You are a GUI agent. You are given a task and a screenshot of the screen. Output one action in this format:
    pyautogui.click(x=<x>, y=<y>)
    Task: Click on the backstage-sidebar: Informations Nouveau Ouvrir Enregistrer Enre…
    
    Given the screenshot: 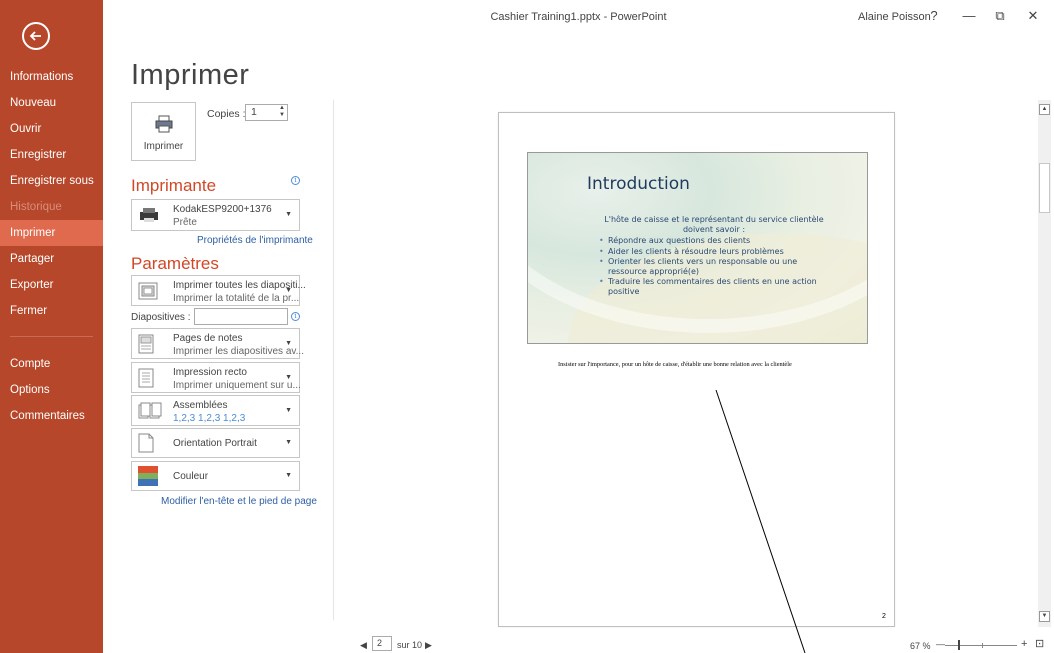 What is the action you would take?
    pyautogui.click(x=51, y=326)
    